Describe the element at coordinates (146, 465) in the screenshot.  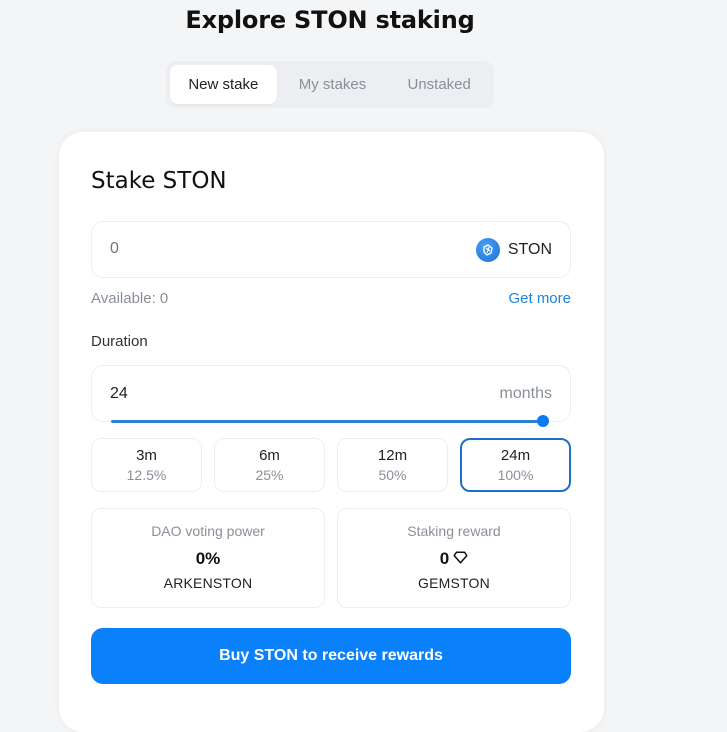
I see `preset-3m: 3m 12.5%` at that location.